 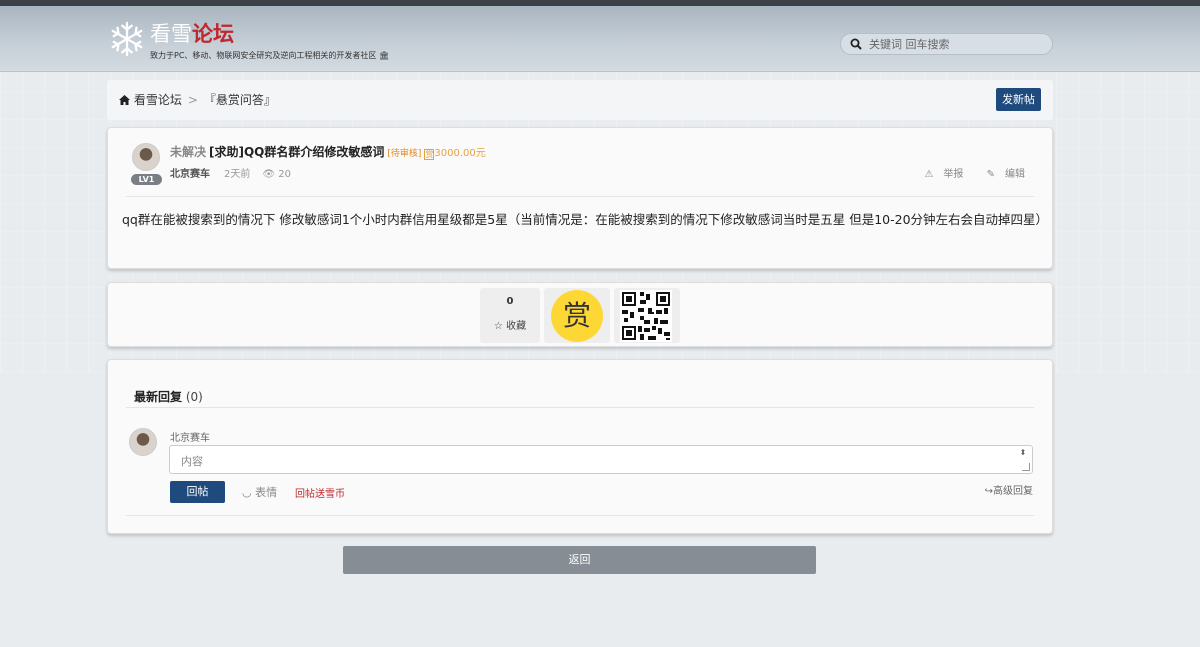 I want to click on eye-icon: 👁, so click(x=269, y=174).